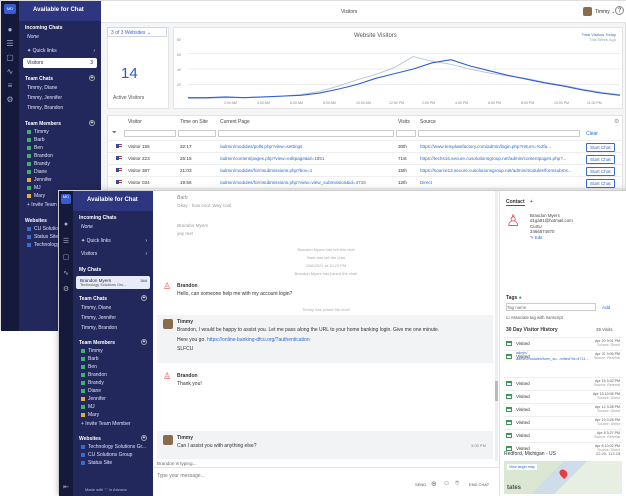  I want to click on col-visits: Visits, so click(404, 122).